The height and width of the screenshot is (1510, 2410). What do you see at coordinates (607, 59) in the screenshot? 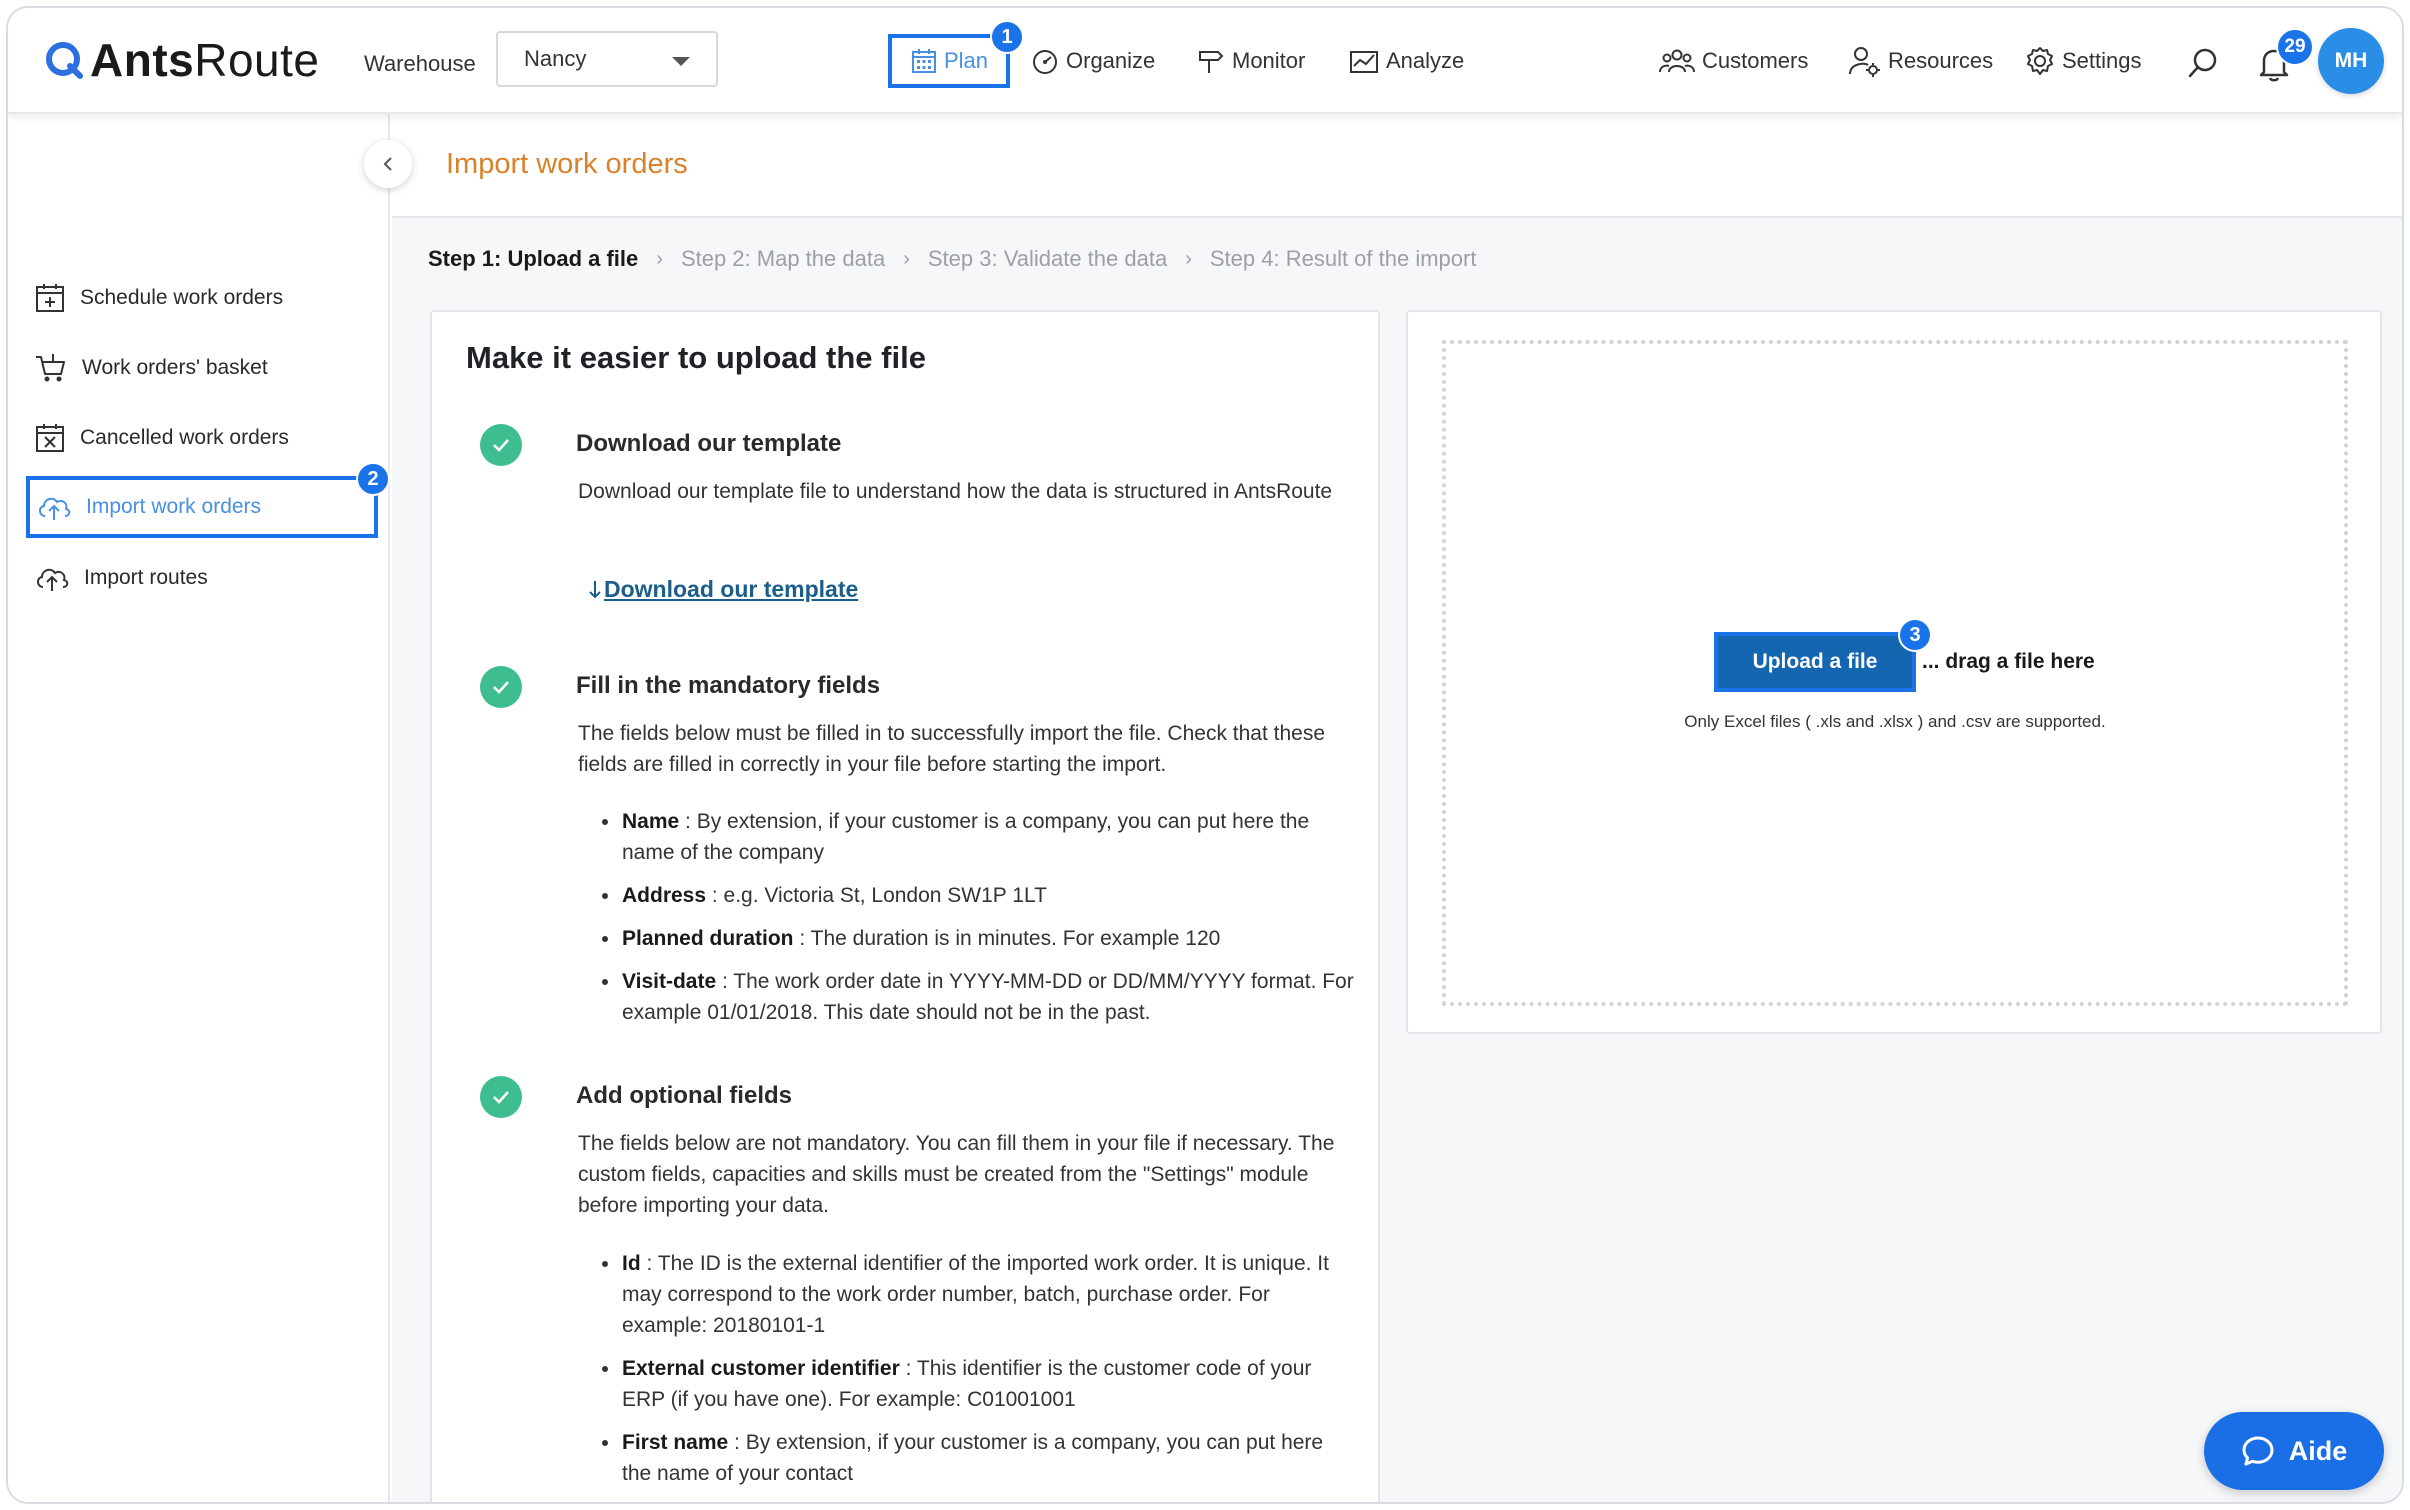
I see `warehouse-select: Nancy` at bounding box center [607, 59].